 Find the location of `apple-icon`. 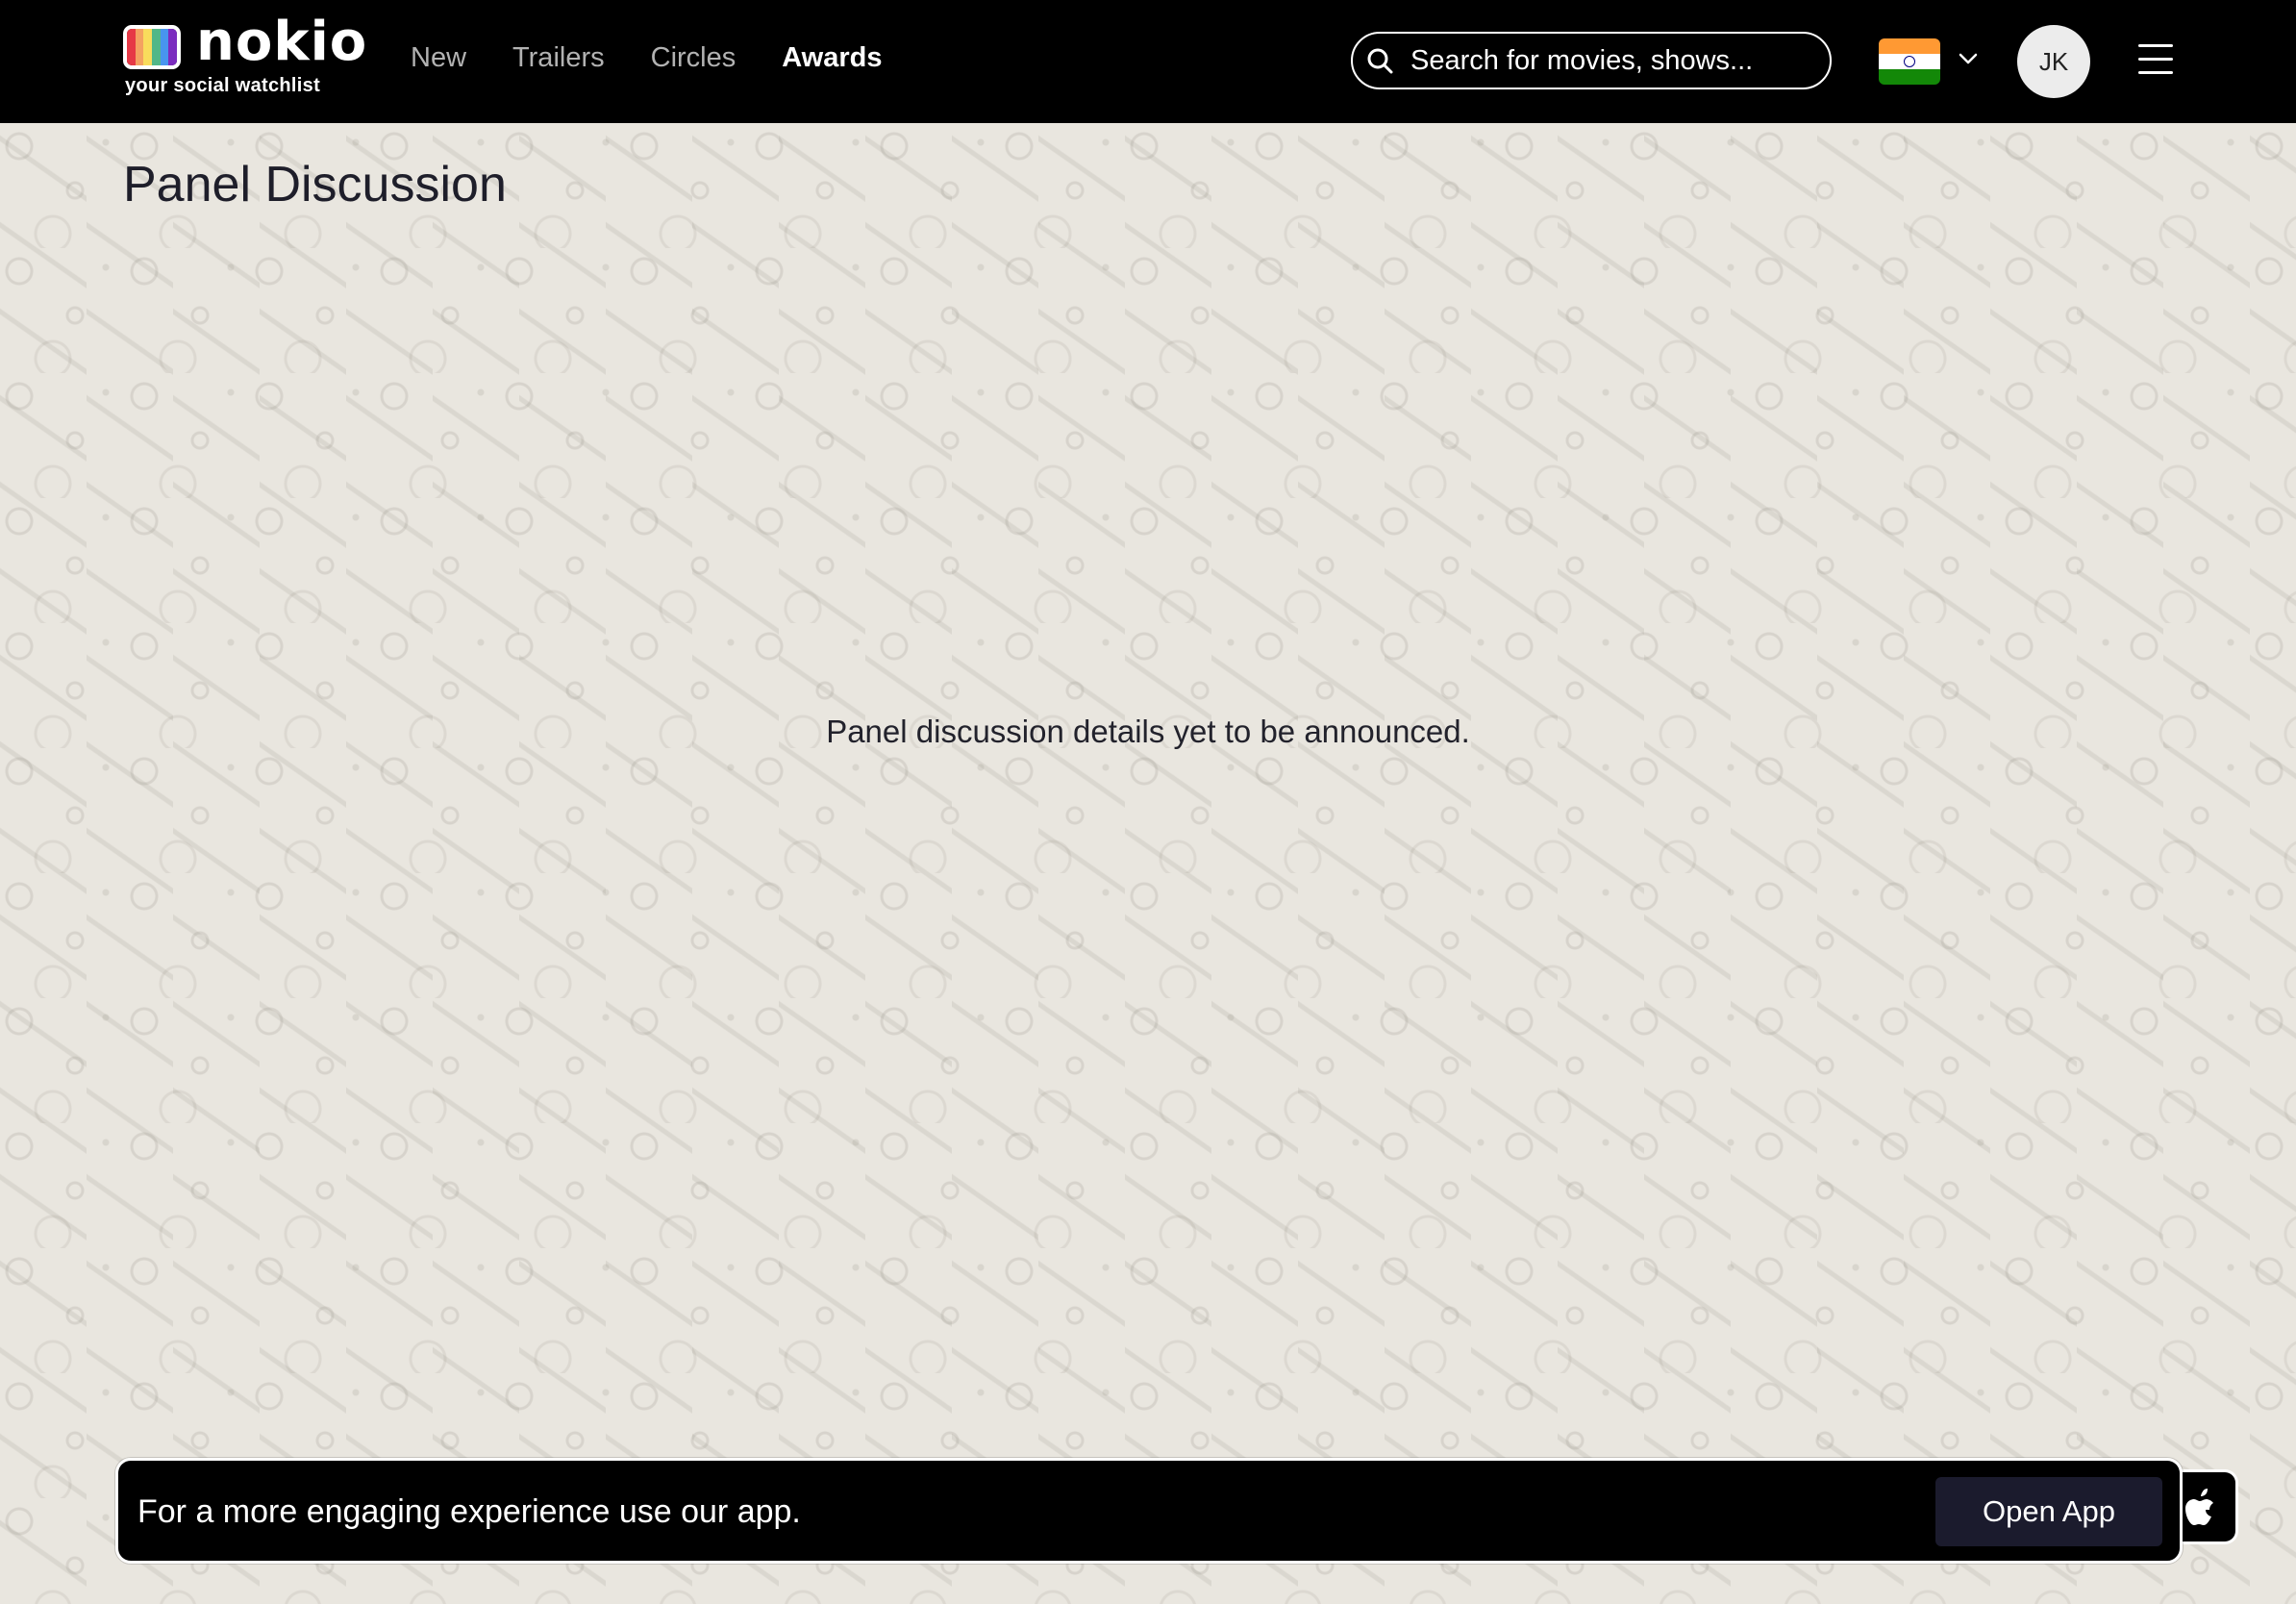

apple-icon is located at coordinates (2199, 1507).